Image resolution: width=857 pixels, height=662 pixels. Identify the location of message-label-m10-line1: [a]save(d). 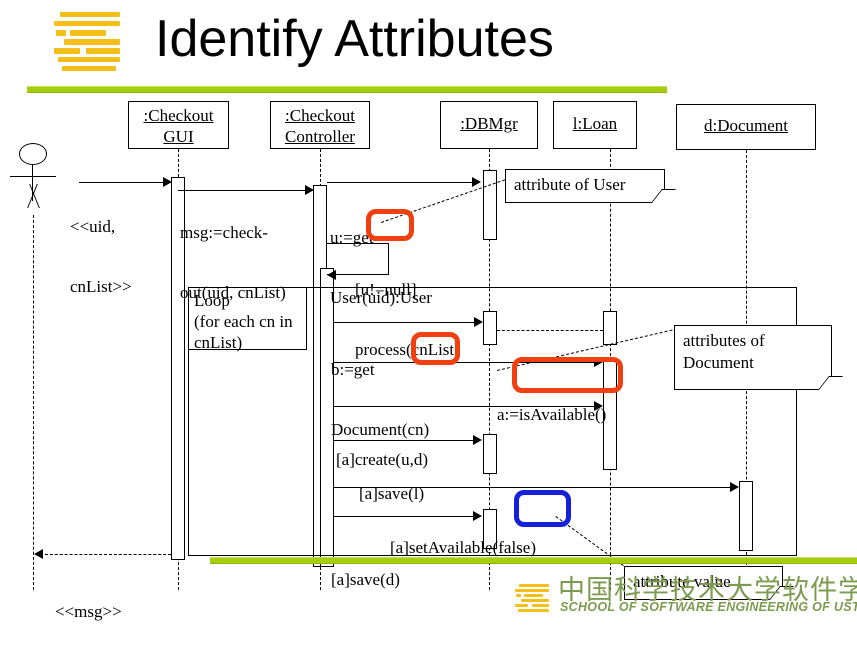
(365, 579).